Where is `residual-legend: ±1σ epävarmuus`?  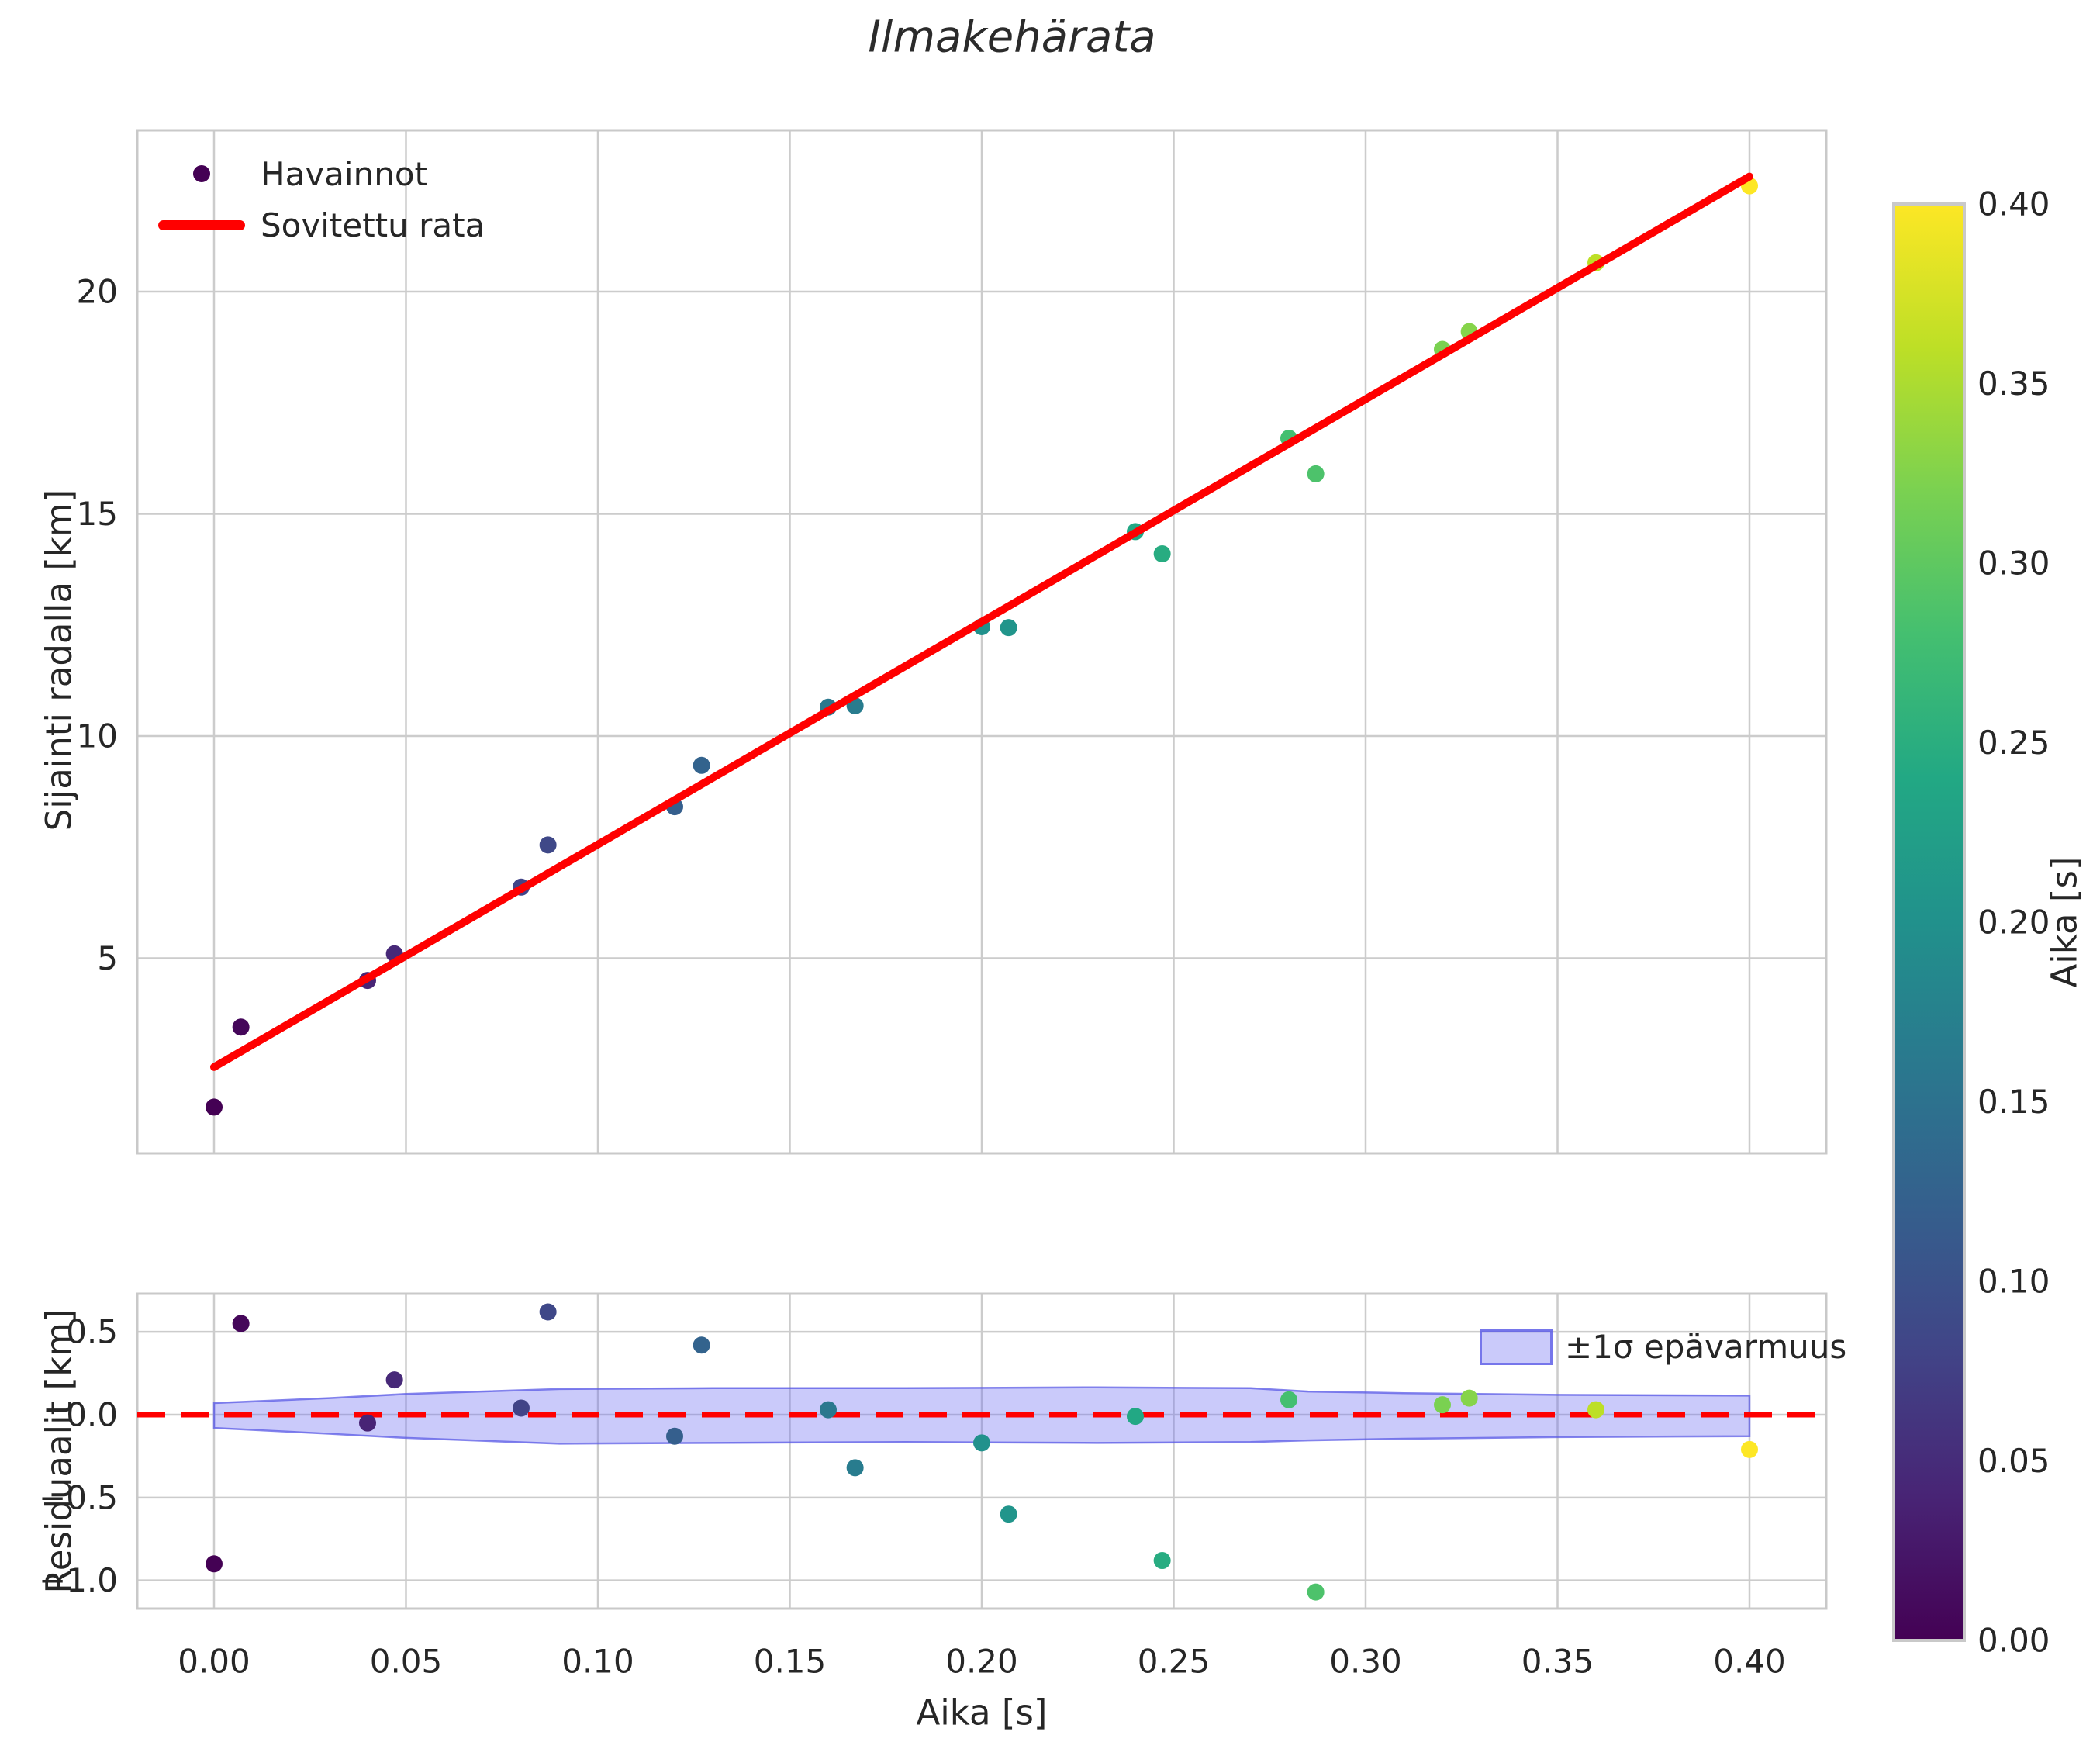
residual-legend: ±1σ epävarmuus is located at coordinates (1663, 1347).